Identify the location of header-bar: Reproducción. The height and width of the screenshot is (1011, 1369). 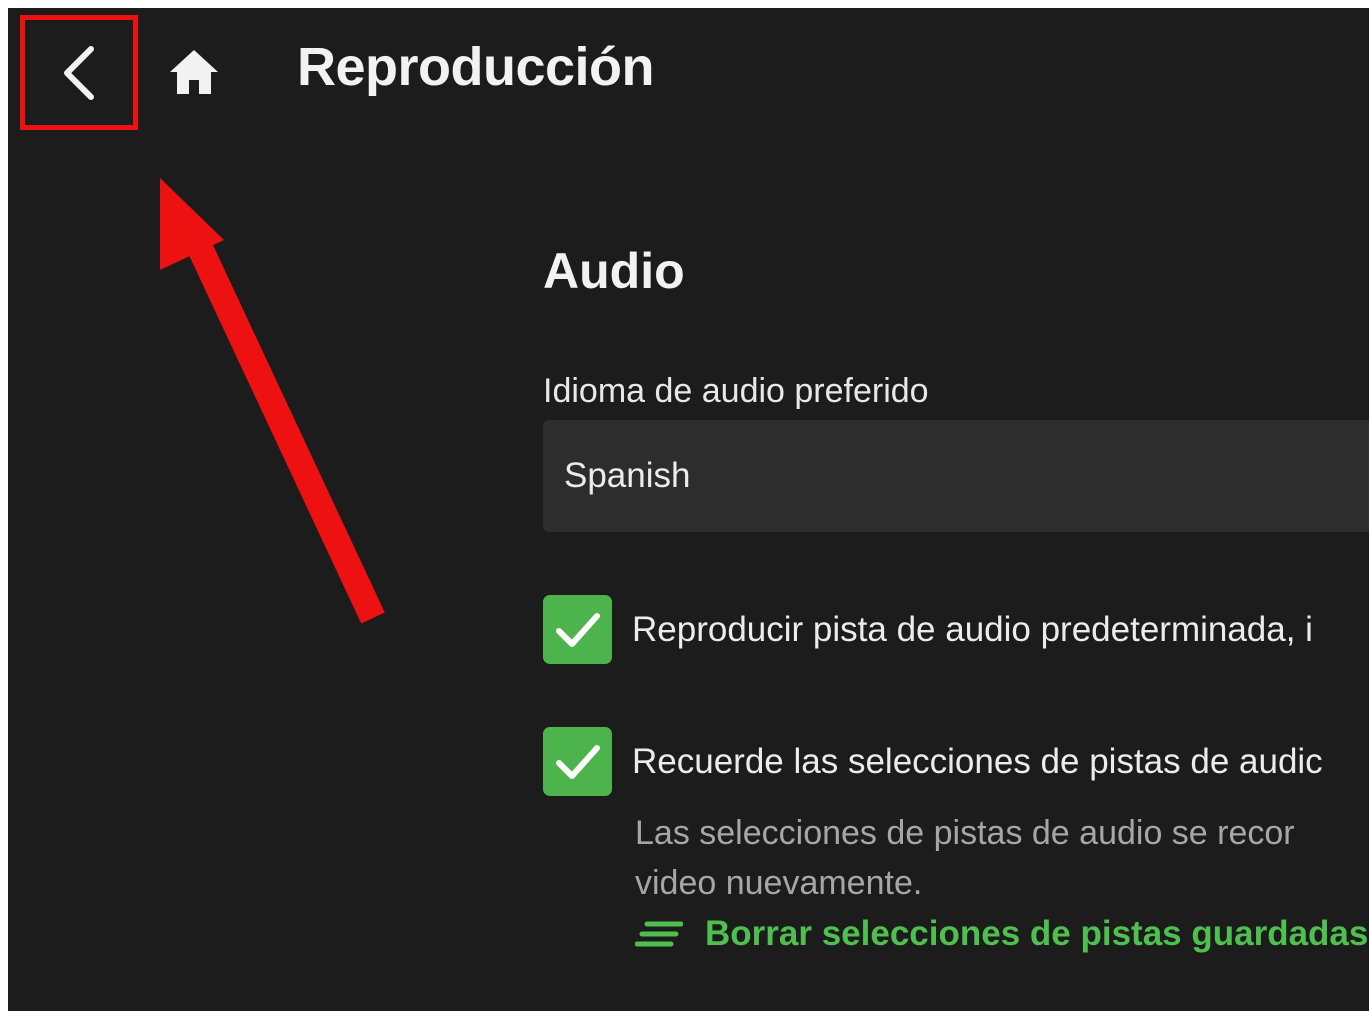
(688, 73).